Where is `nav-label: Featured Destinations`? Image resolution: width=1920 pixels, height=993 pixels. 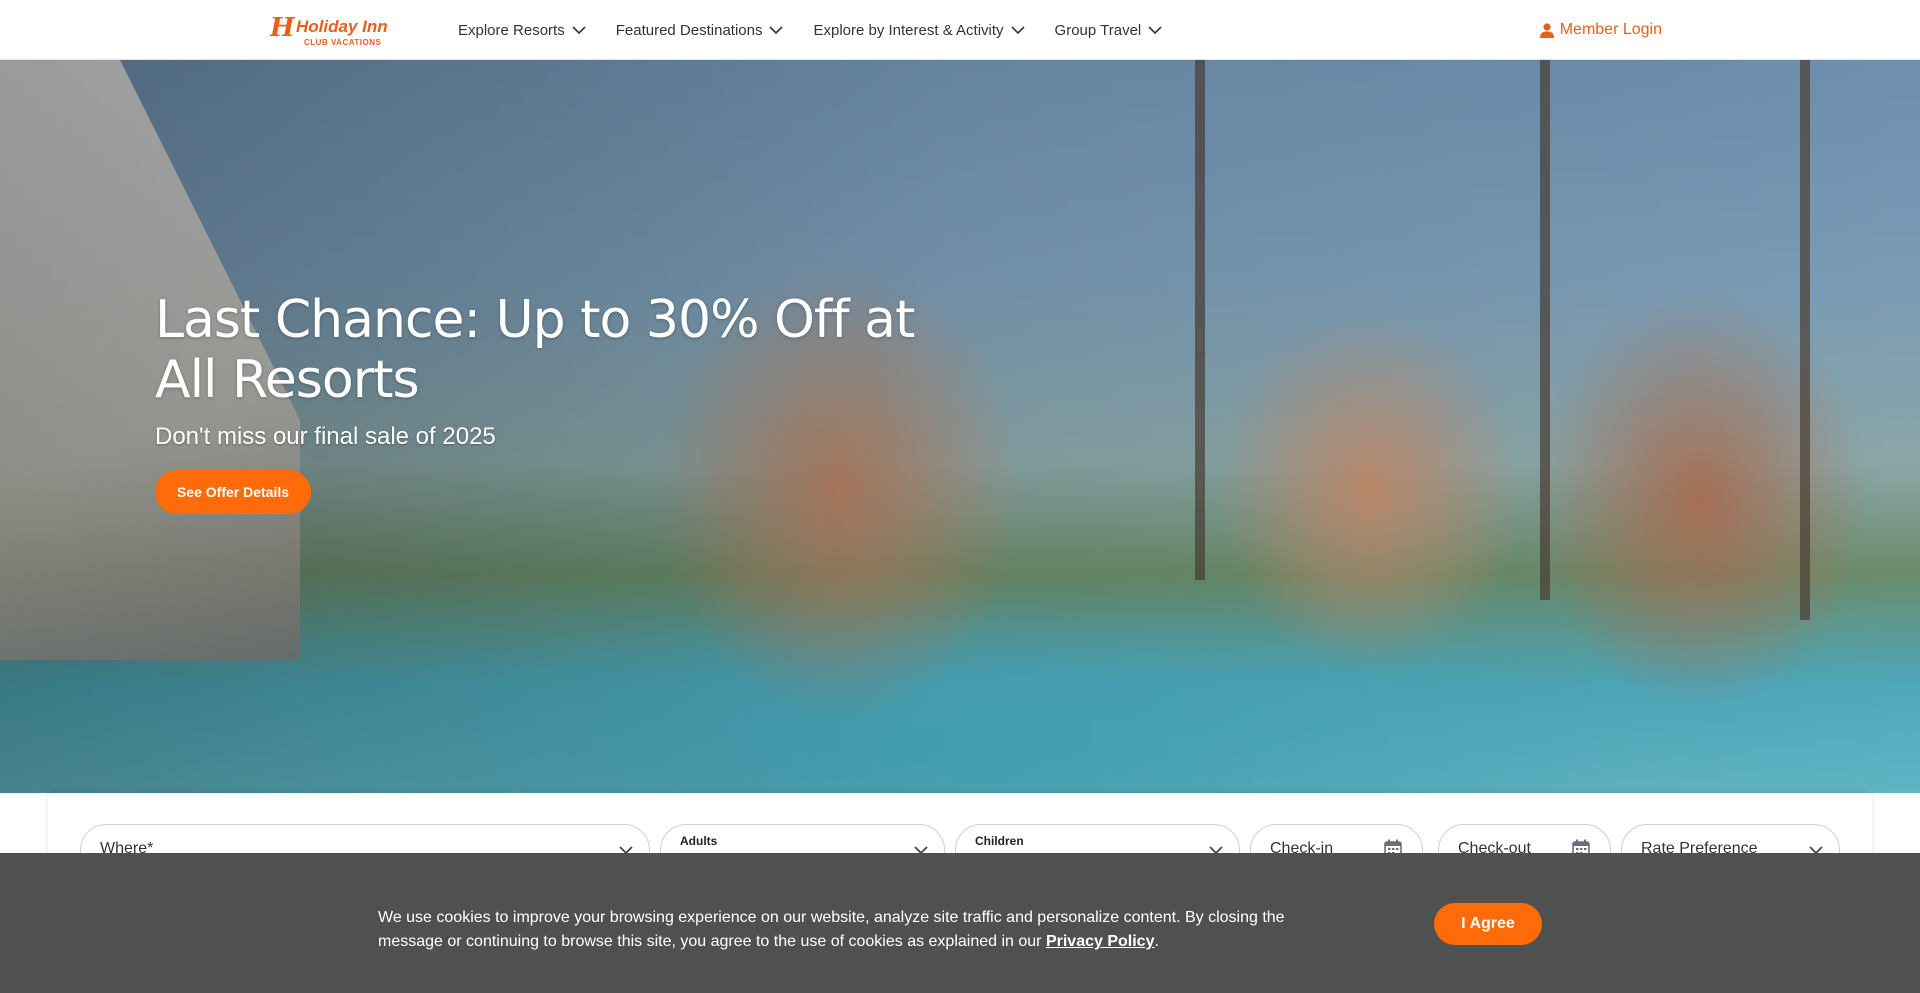 nav-label: Featured Destinations is located at coordinates (689, 30).